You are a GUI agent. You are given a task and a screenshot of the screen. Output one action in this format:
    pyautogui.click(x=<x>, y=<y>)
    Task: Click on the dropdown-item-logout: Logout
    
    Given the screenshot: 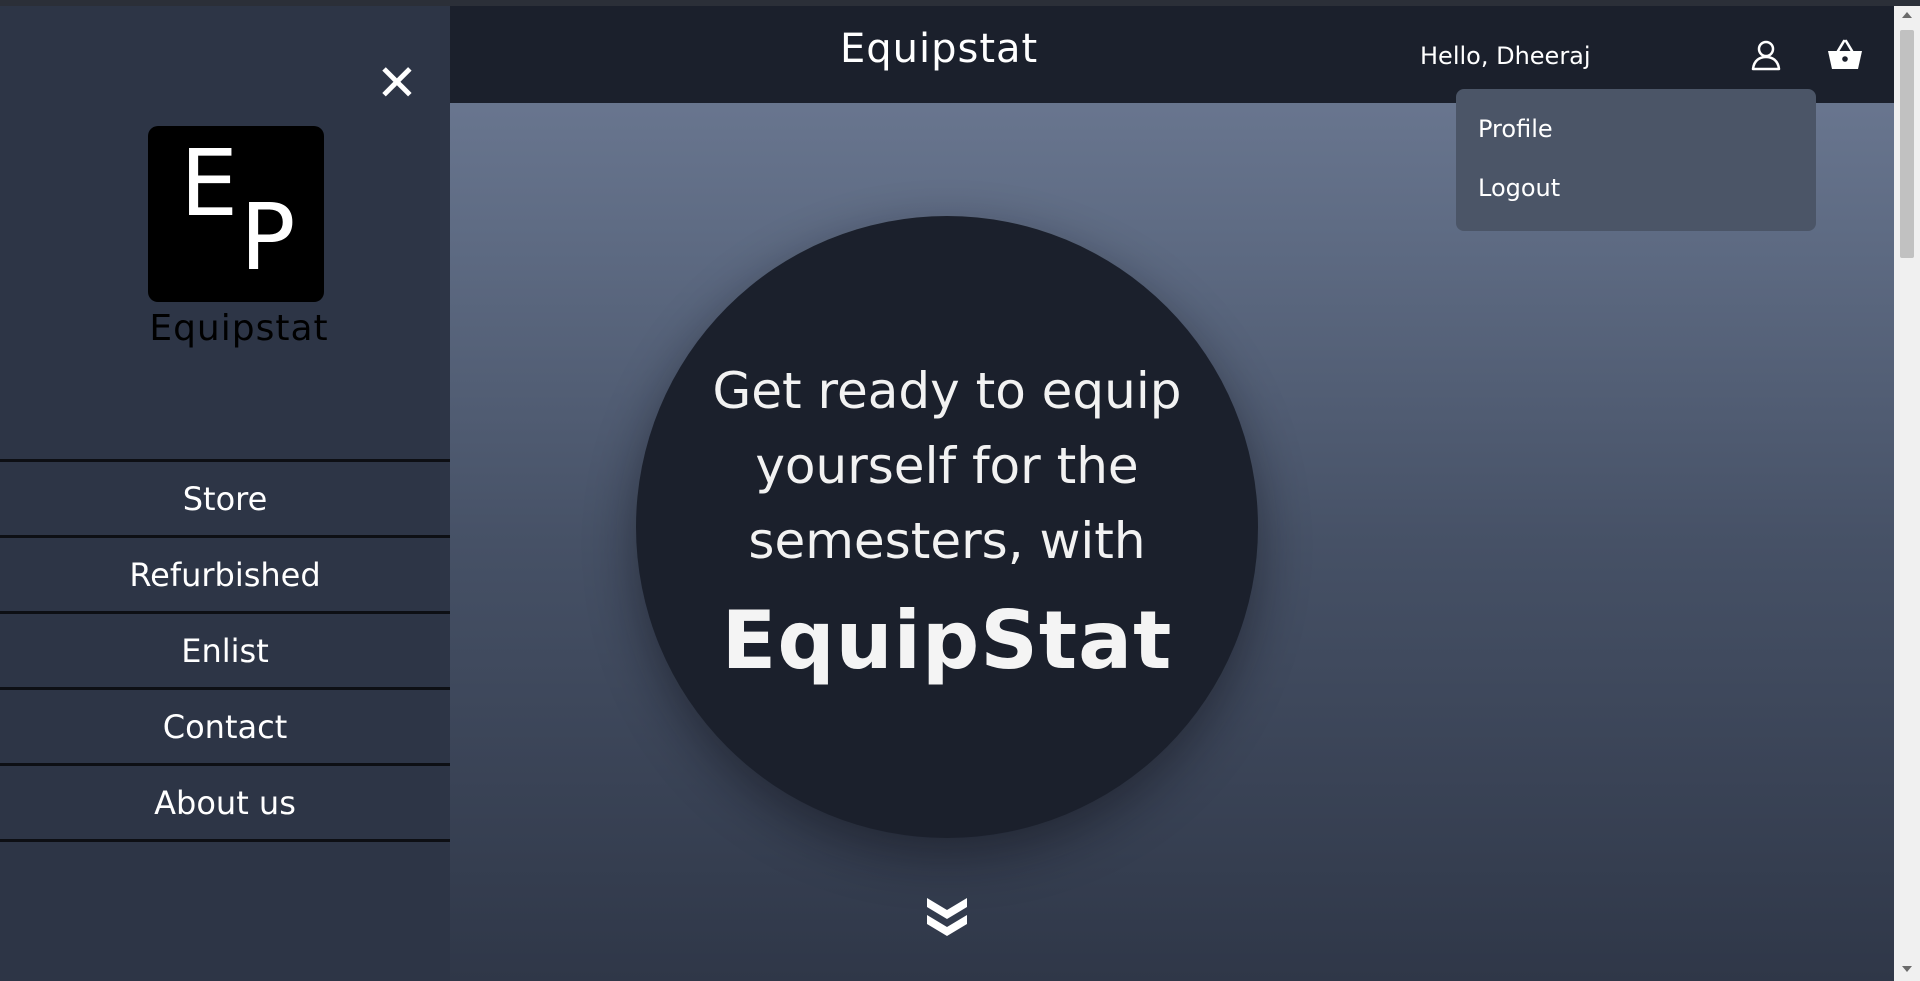 What is the action you would take?
    pyautogui.click(x=1636, y=188)
    